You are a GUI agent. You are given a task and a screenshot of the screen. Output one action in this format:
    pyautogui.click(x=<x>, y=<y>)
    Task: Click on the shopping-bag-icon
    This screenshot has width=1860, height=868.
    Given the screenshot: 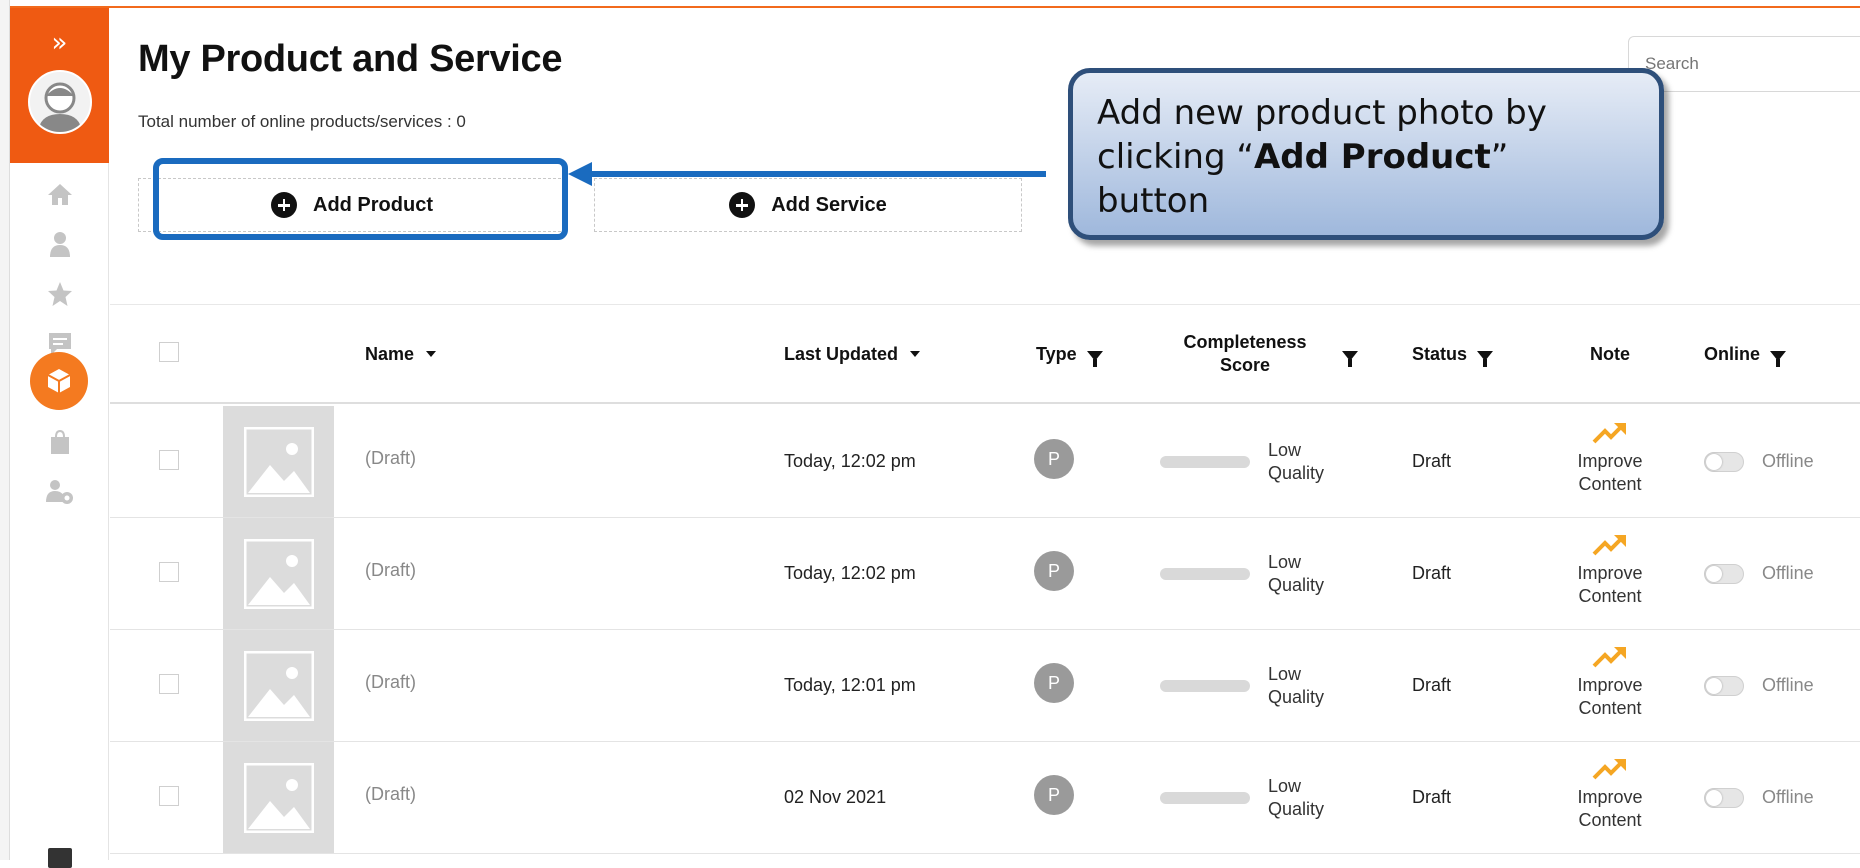 What is the action you would take?
    pyautogui.click(x=59, y=441)
    